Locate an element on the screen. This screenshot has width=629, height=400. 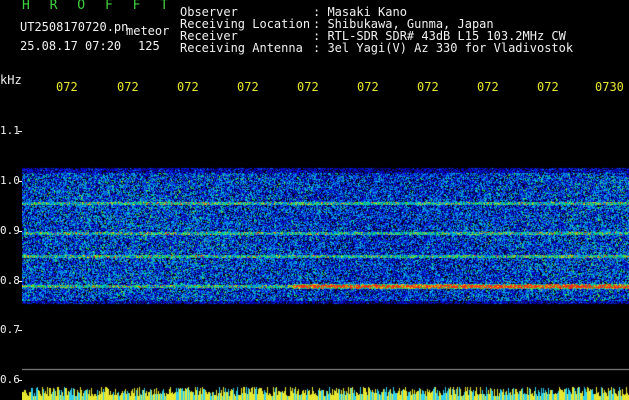
y-tick-label: 1.1 is located at coordinates (10, 130).